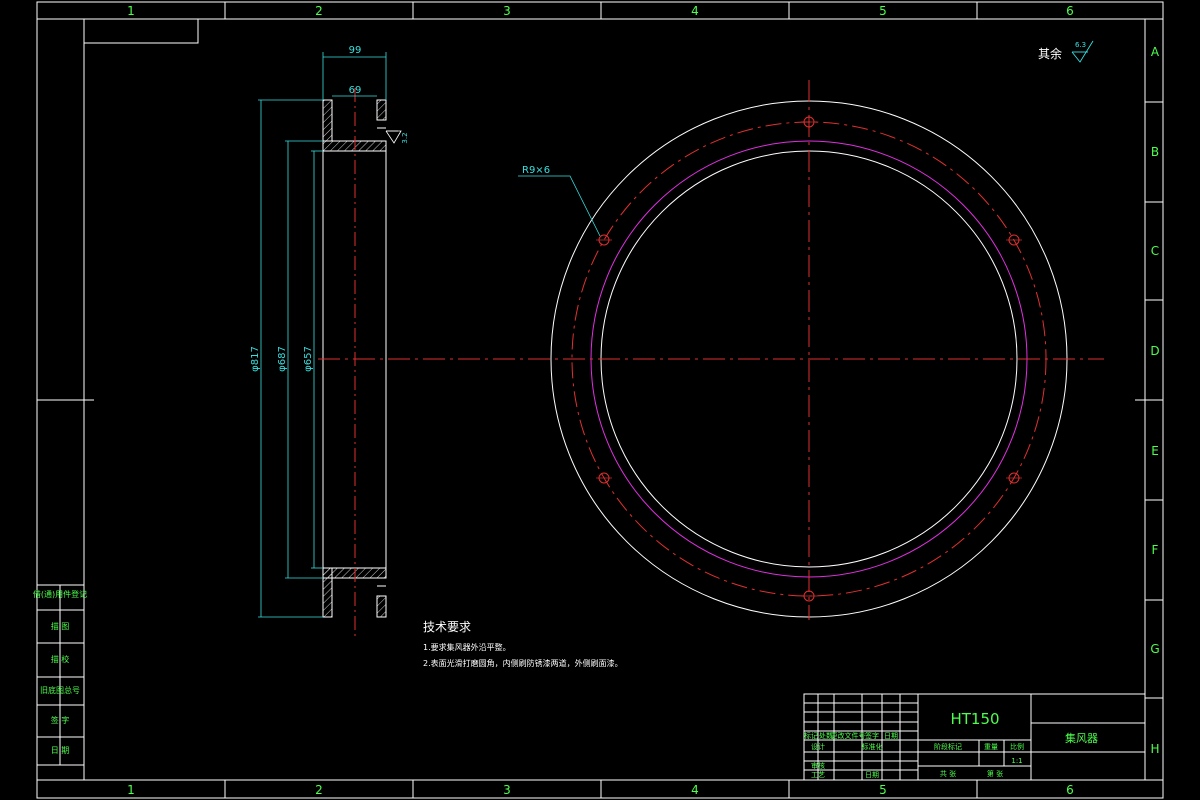 This screenshot has height=800, width=1200. I want to click on section-view: 99 69 φ817 φ687 φ657 3.2, so click(329, 340).